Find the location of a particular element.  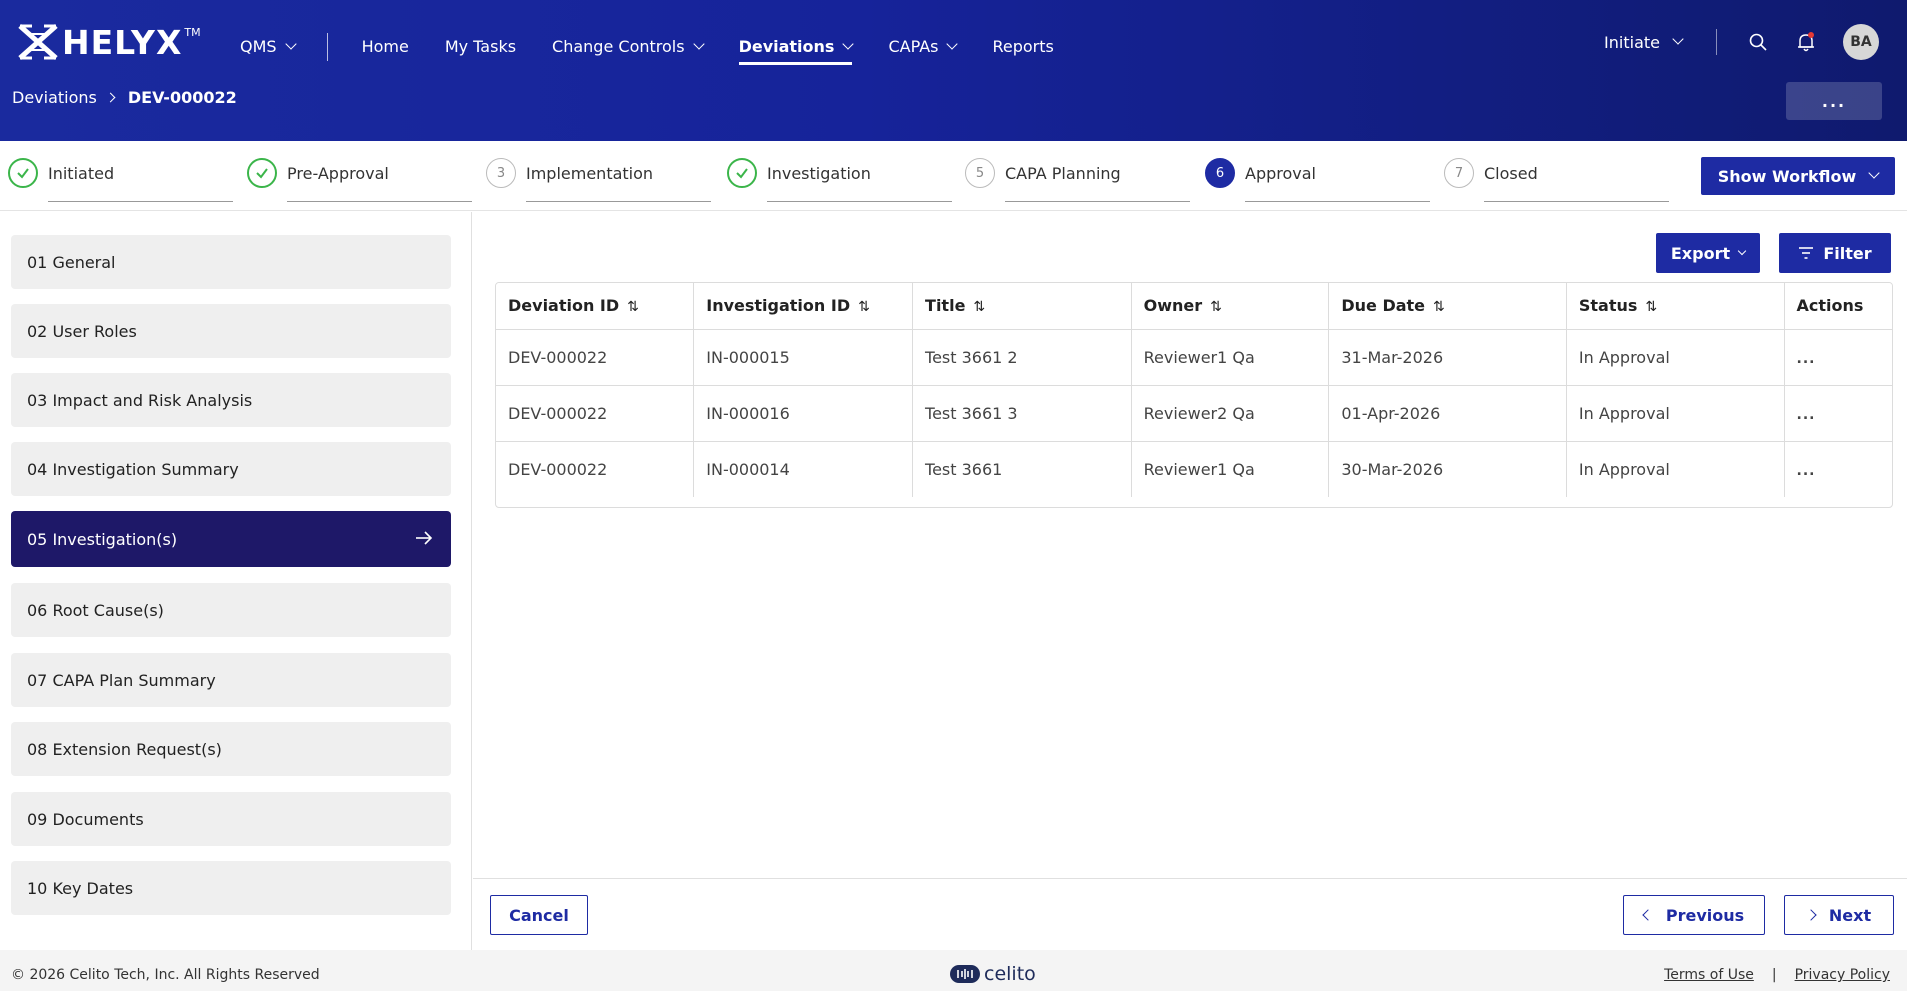

column-header-label: Title is located at coordinates (945, 306).